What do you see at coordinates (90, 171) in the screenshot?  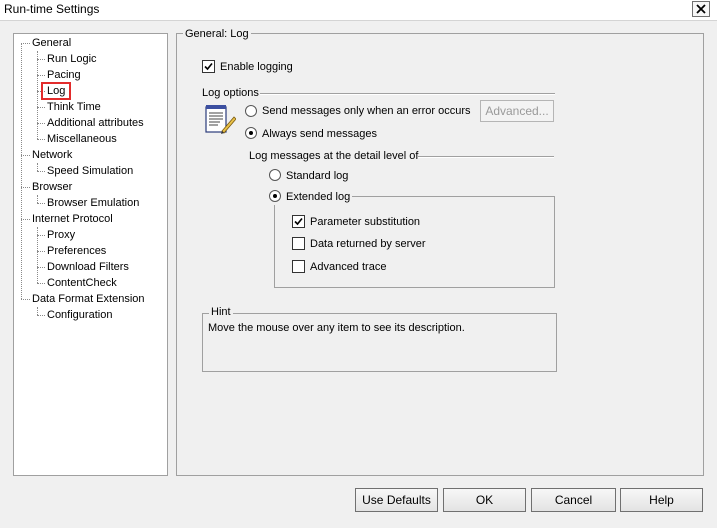 I see `tree-item-speed-simulation: Speed Simulation` at bounding box center [90, 171].